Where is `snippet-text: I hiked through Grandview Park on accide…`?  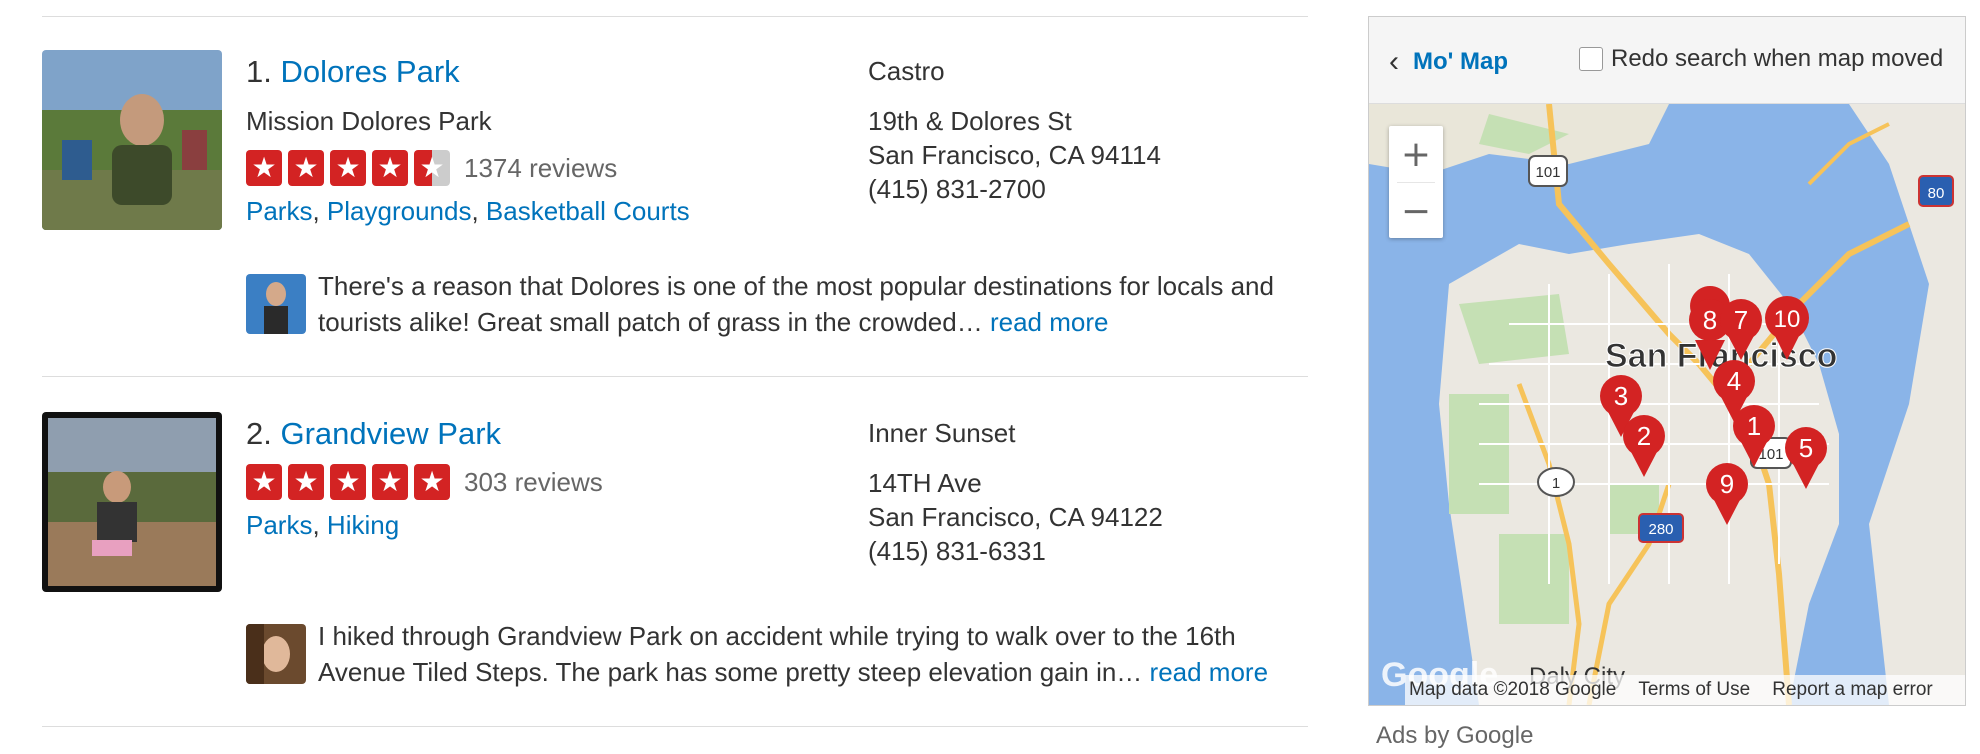 snippet-text: I hiked through Grandview Park on accide… is located at coordinates (793, 654).